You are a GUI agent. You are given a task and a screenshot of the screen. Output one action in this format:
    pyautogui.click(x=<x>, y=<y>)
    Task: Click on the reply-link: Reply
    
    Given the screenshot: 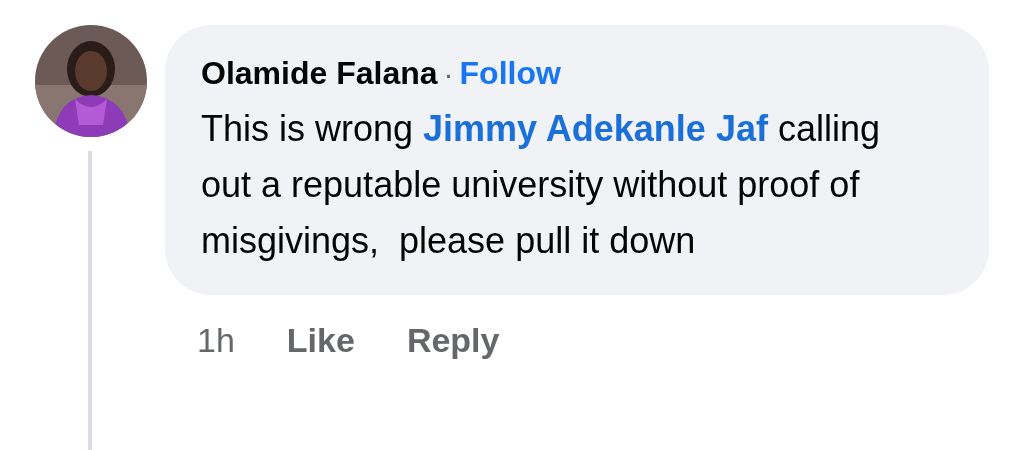 What is the action you would take?
    pyautogui.click(x=453, y=340)
    